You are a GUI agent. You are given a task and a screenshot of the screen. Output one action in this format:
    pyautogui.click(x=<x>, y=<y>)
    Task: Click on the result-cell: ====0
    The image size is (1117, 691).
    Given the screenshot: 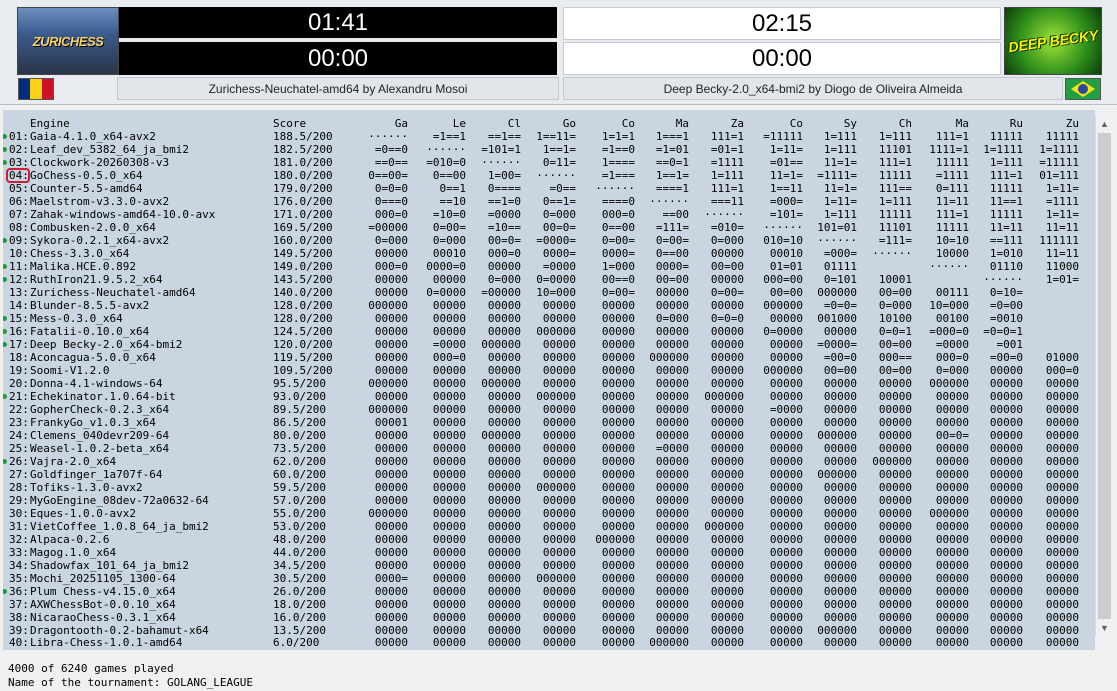 What is the action you would take?
    pyautogui.click(x=618, y=201)
    